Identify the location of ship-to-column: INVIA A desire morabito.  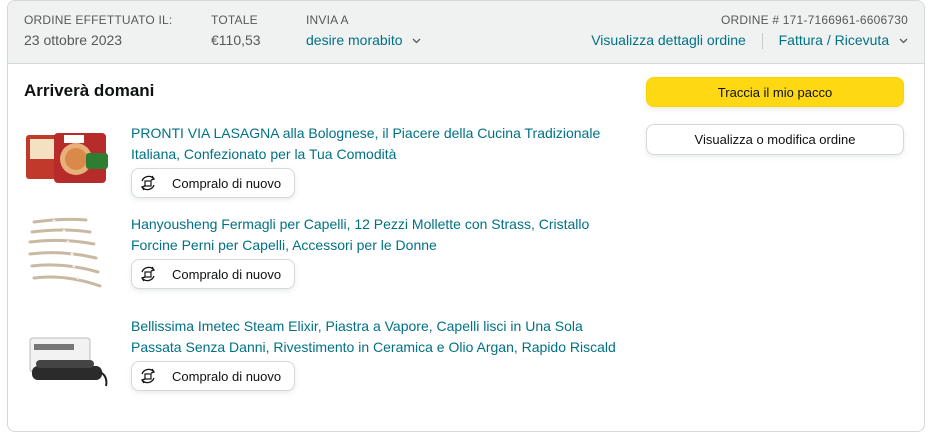
(363, 31).